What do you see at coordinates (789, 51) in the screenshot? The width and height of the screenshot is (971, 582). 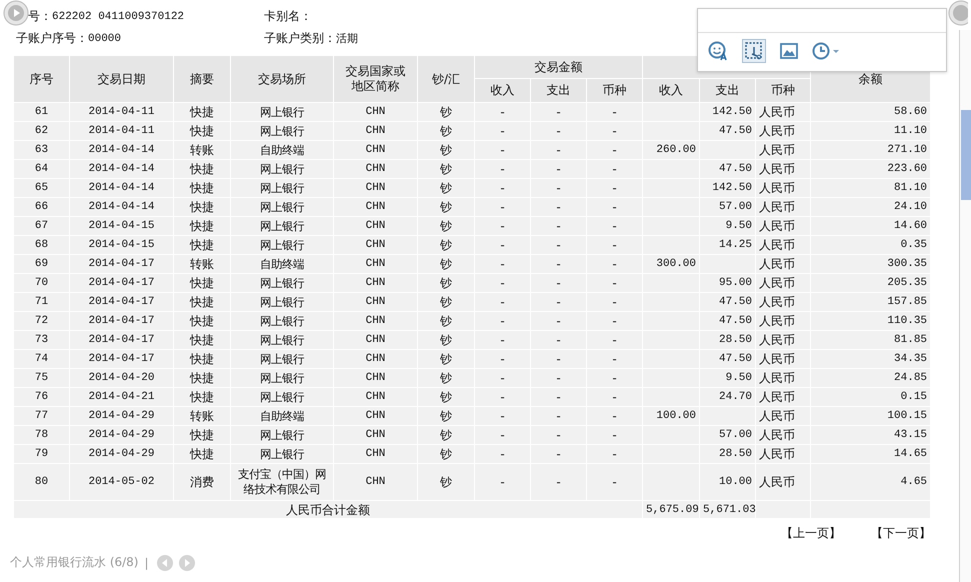 I see `image-icon` at bounding box center [789, 51].